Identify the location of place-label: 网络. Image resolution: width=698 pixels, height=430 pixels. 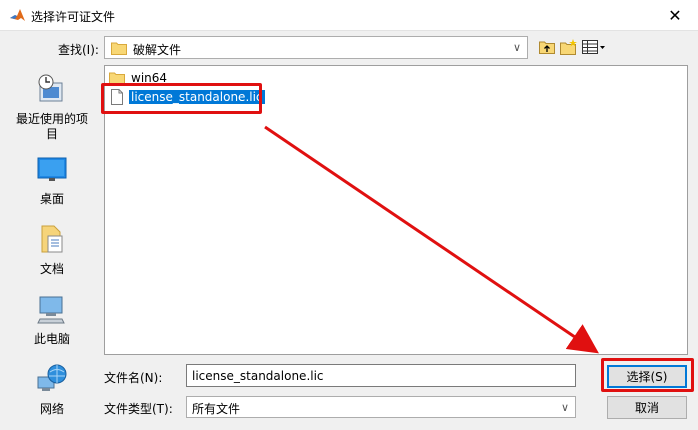
(51, 409).